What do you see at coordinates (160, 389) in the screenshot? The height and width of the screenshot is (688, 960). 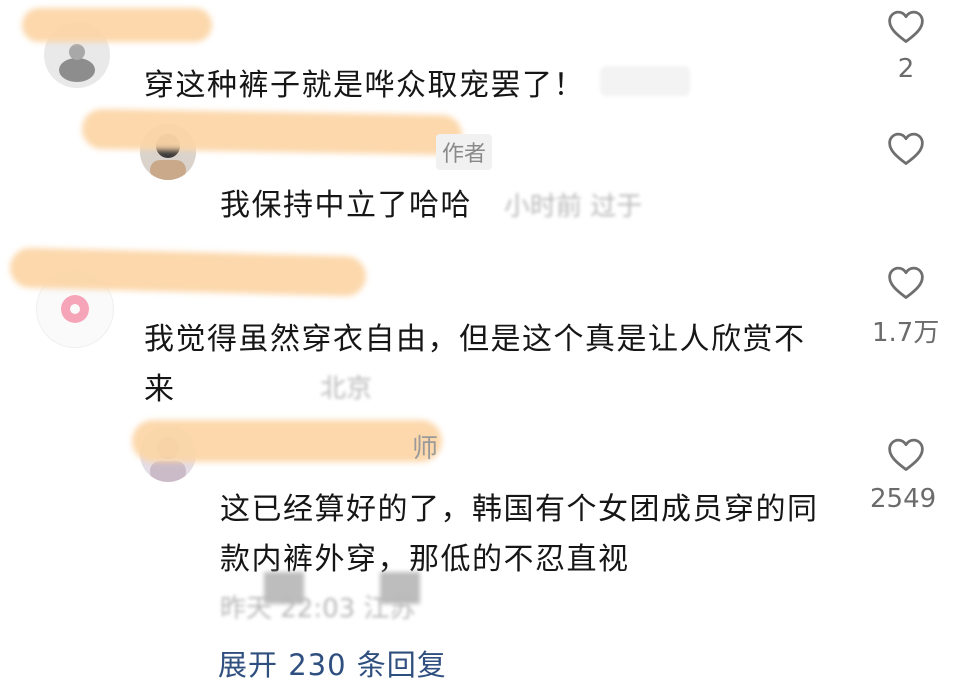 I see `comment-text-line-2: 来` at bounding box center [160, 389].